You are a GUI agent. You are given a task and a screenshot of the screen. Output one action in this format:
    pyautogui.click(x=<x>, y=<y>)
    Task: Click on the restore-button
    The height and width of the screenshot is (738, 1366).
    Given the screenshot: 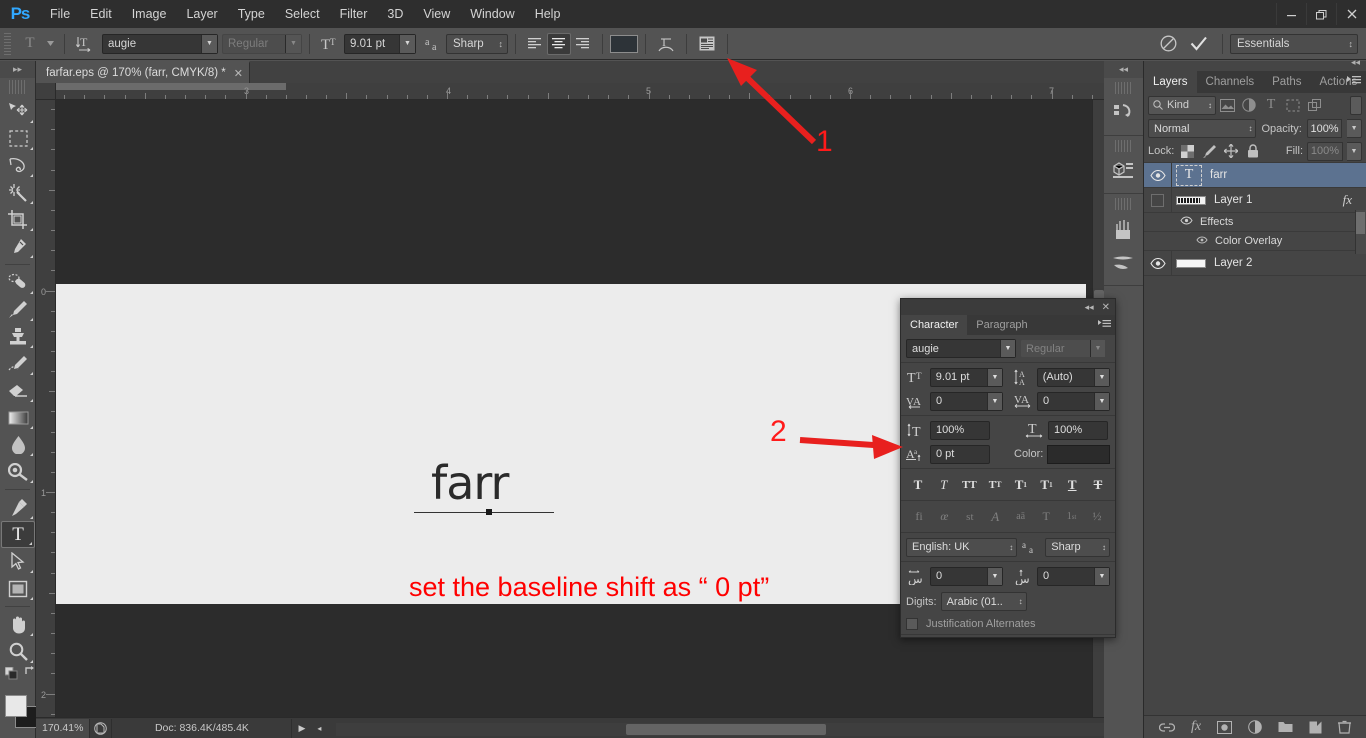 What is the action you would take?
    pyautogui.click(x=1321, y=14)
    